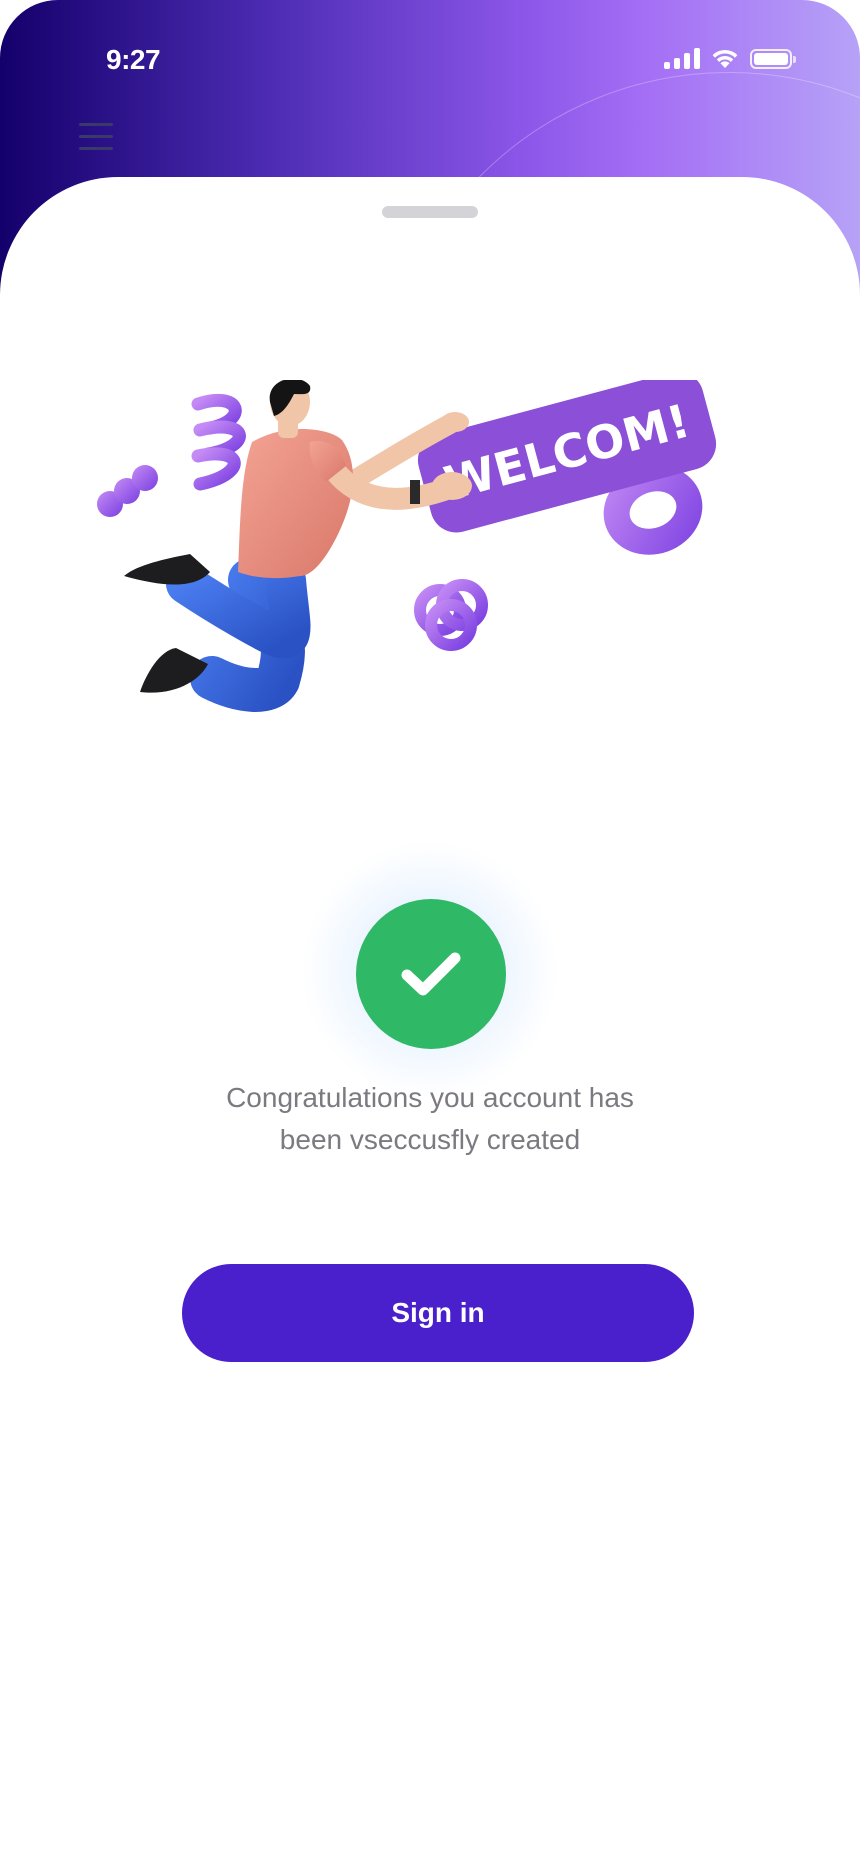 Image resolution: width=860 pixels, height=1860 pixels. What do you see at coordinates (96, 138) in the screenshot?
I see `hamburger-menu-icon` at bounding box center [96, 138].